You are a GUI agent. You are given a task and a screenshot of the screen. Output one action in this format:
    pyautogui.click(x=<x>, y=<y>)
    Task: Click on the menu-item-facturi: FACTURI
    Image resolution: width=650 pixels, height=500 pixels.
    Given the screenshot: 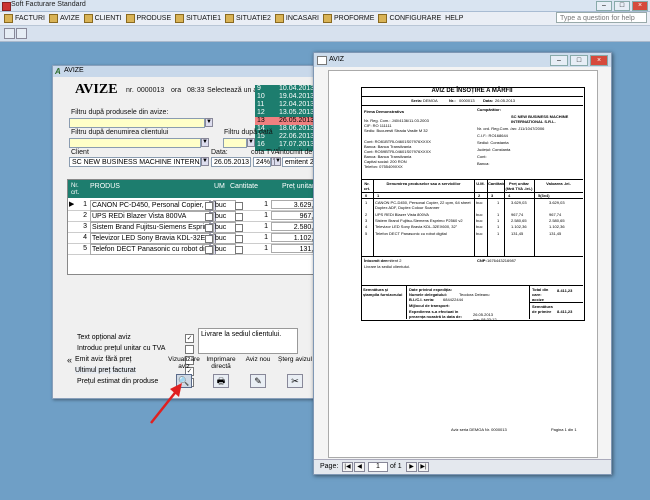 What is the action you would take?
    pyautogui.click(x=24, y=18)
    